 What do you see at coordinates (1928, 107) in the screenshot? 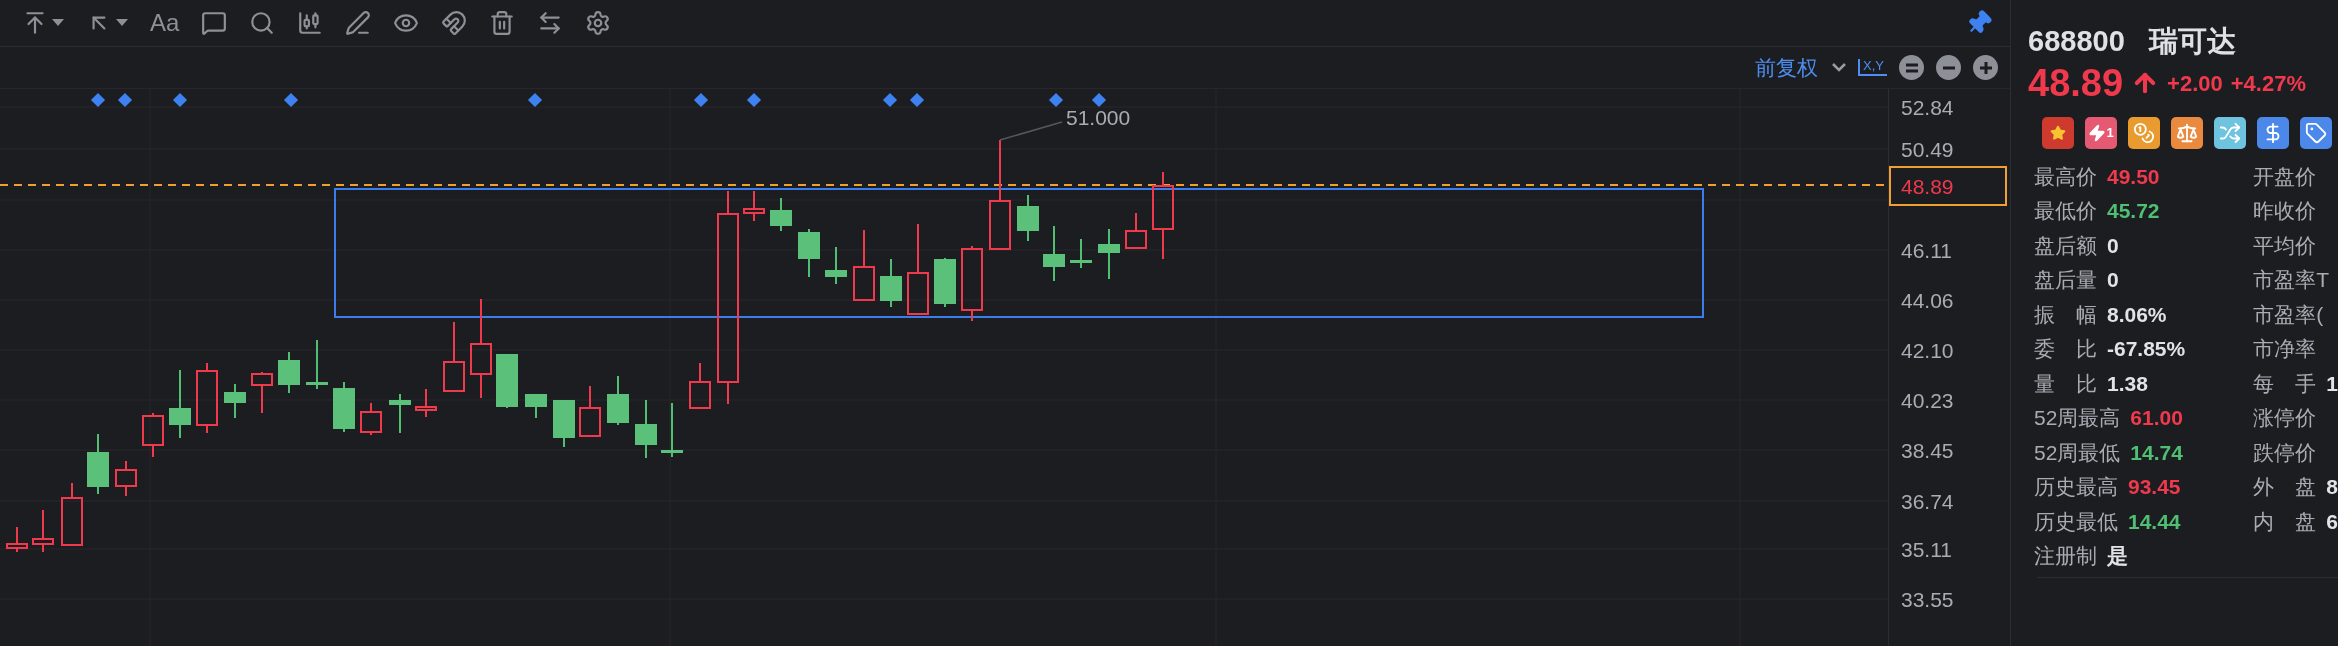
I see `price-axis-label: 52.84` at bounding box center [1928, 107].